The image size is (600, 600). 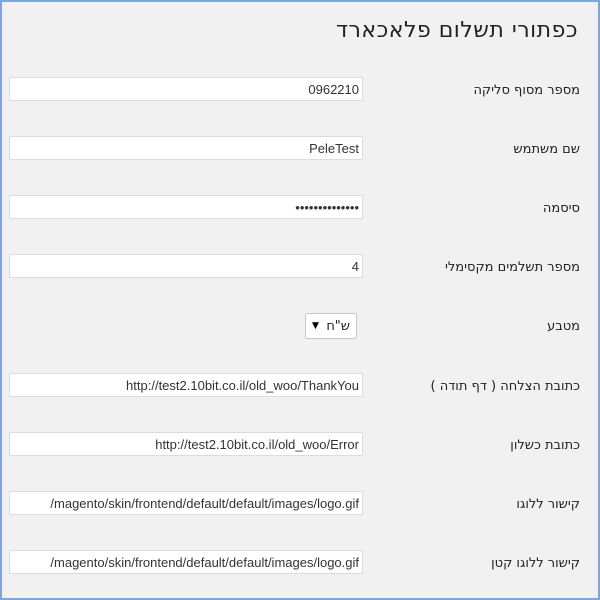 I want to click on username-row: שם משתמש, so click(x=300, y=150).